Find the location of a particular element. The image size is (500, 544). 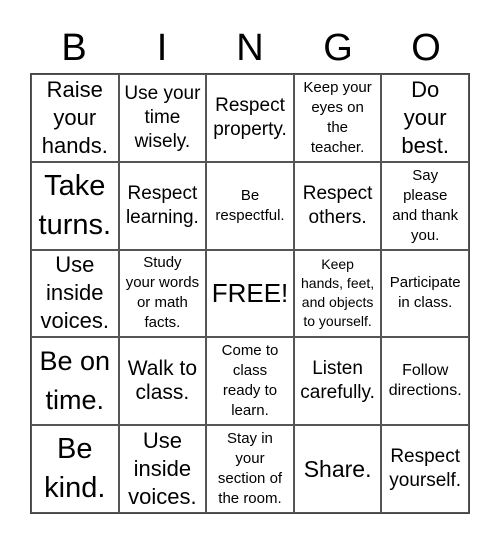

bingo-cell: Be kind. is located at coordinates (75, 469).